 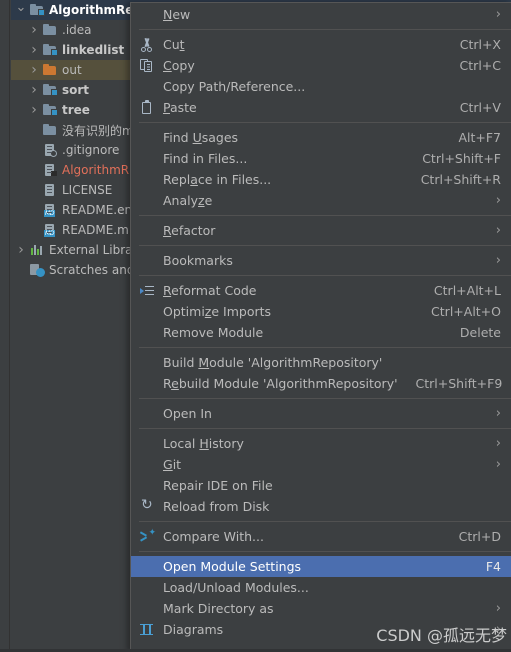 I want to click on menu-item-shortcut: F4, so click(x=493, y=566).